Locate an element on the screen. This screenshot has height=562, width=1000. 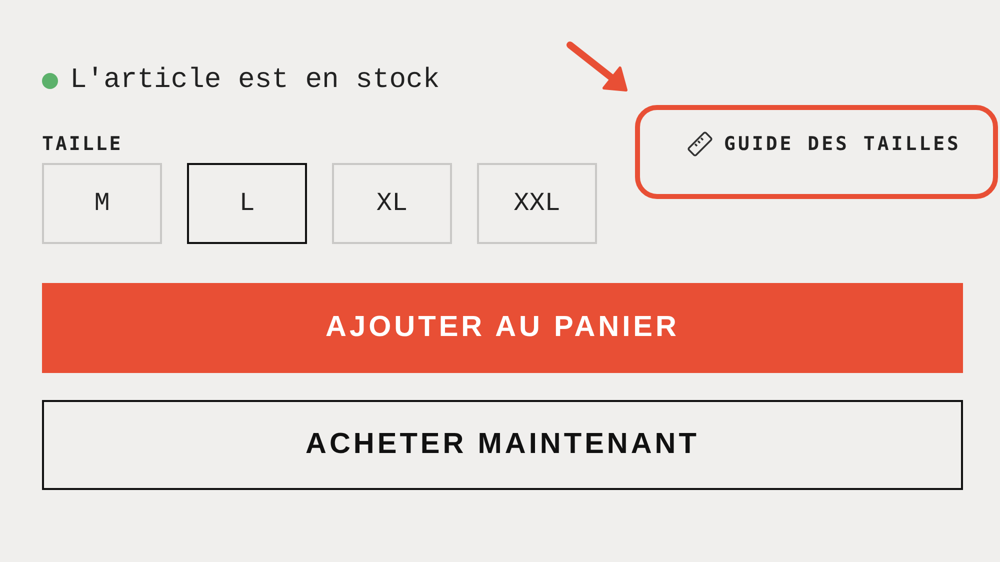
size-option: L is located at coordinates (247, 203).